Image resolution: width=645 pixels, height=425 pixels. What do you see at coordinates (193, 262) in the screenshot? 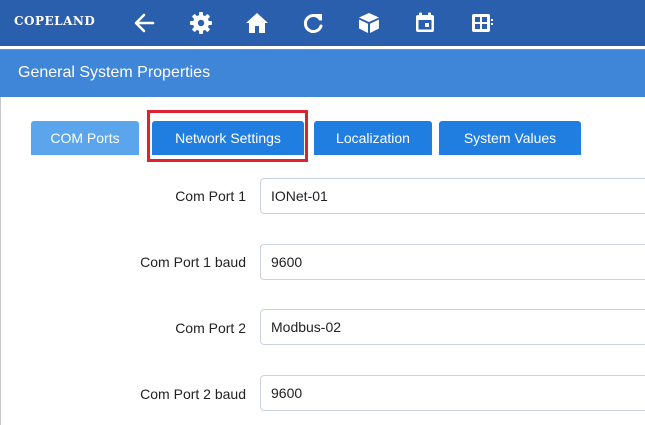
I see `com-port-1-baud-label: Com Port 1 baud` at bounding box center [193, 262].